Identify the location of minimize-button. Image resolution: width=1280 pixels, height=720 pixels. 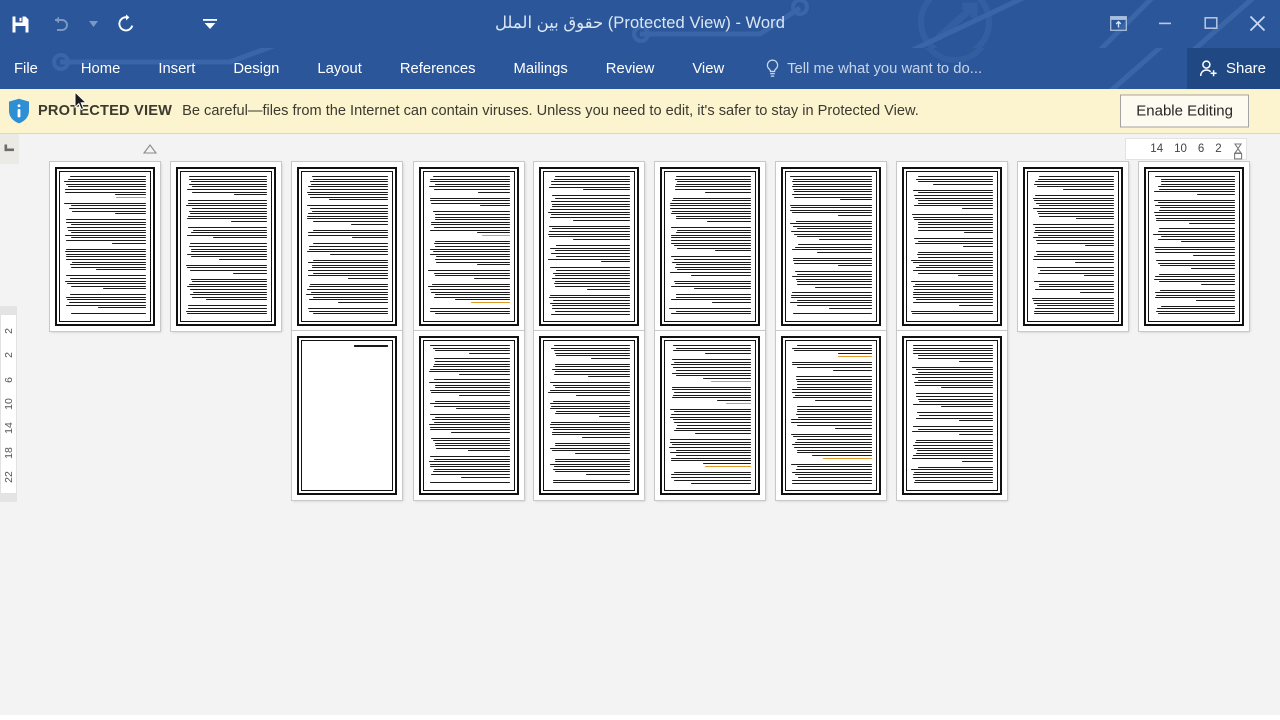
(1165, 23).